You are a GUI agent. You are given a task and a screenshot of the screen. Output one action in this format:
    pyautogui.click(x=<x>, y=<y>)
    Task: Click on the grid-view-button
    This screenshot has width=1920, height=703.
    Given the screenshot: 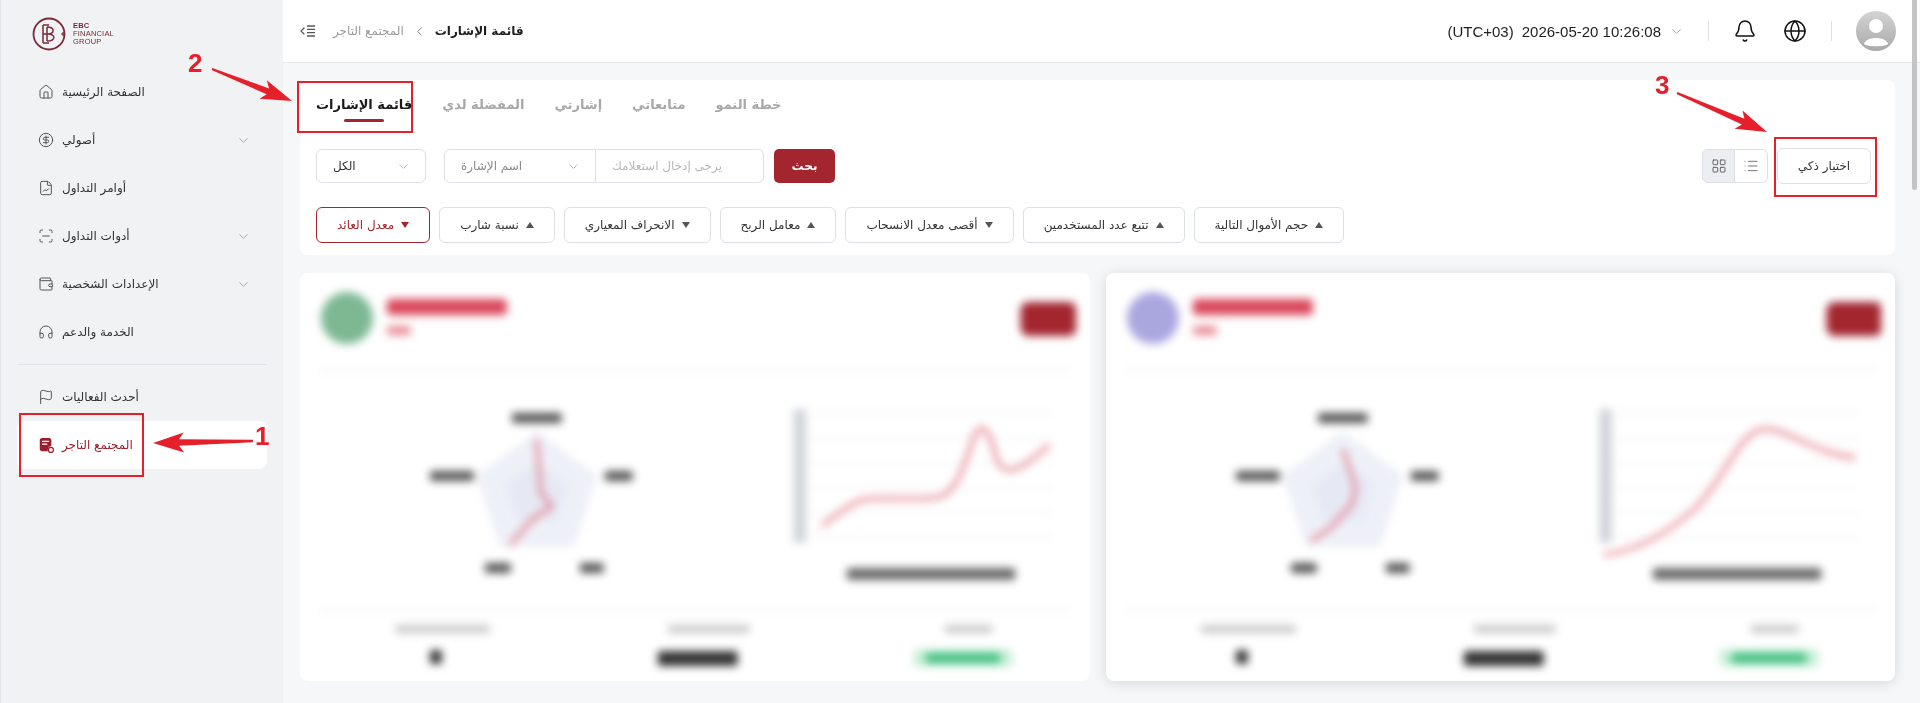 What is the action you would take?
    pyautogui.click(x=1718, y=166)
    